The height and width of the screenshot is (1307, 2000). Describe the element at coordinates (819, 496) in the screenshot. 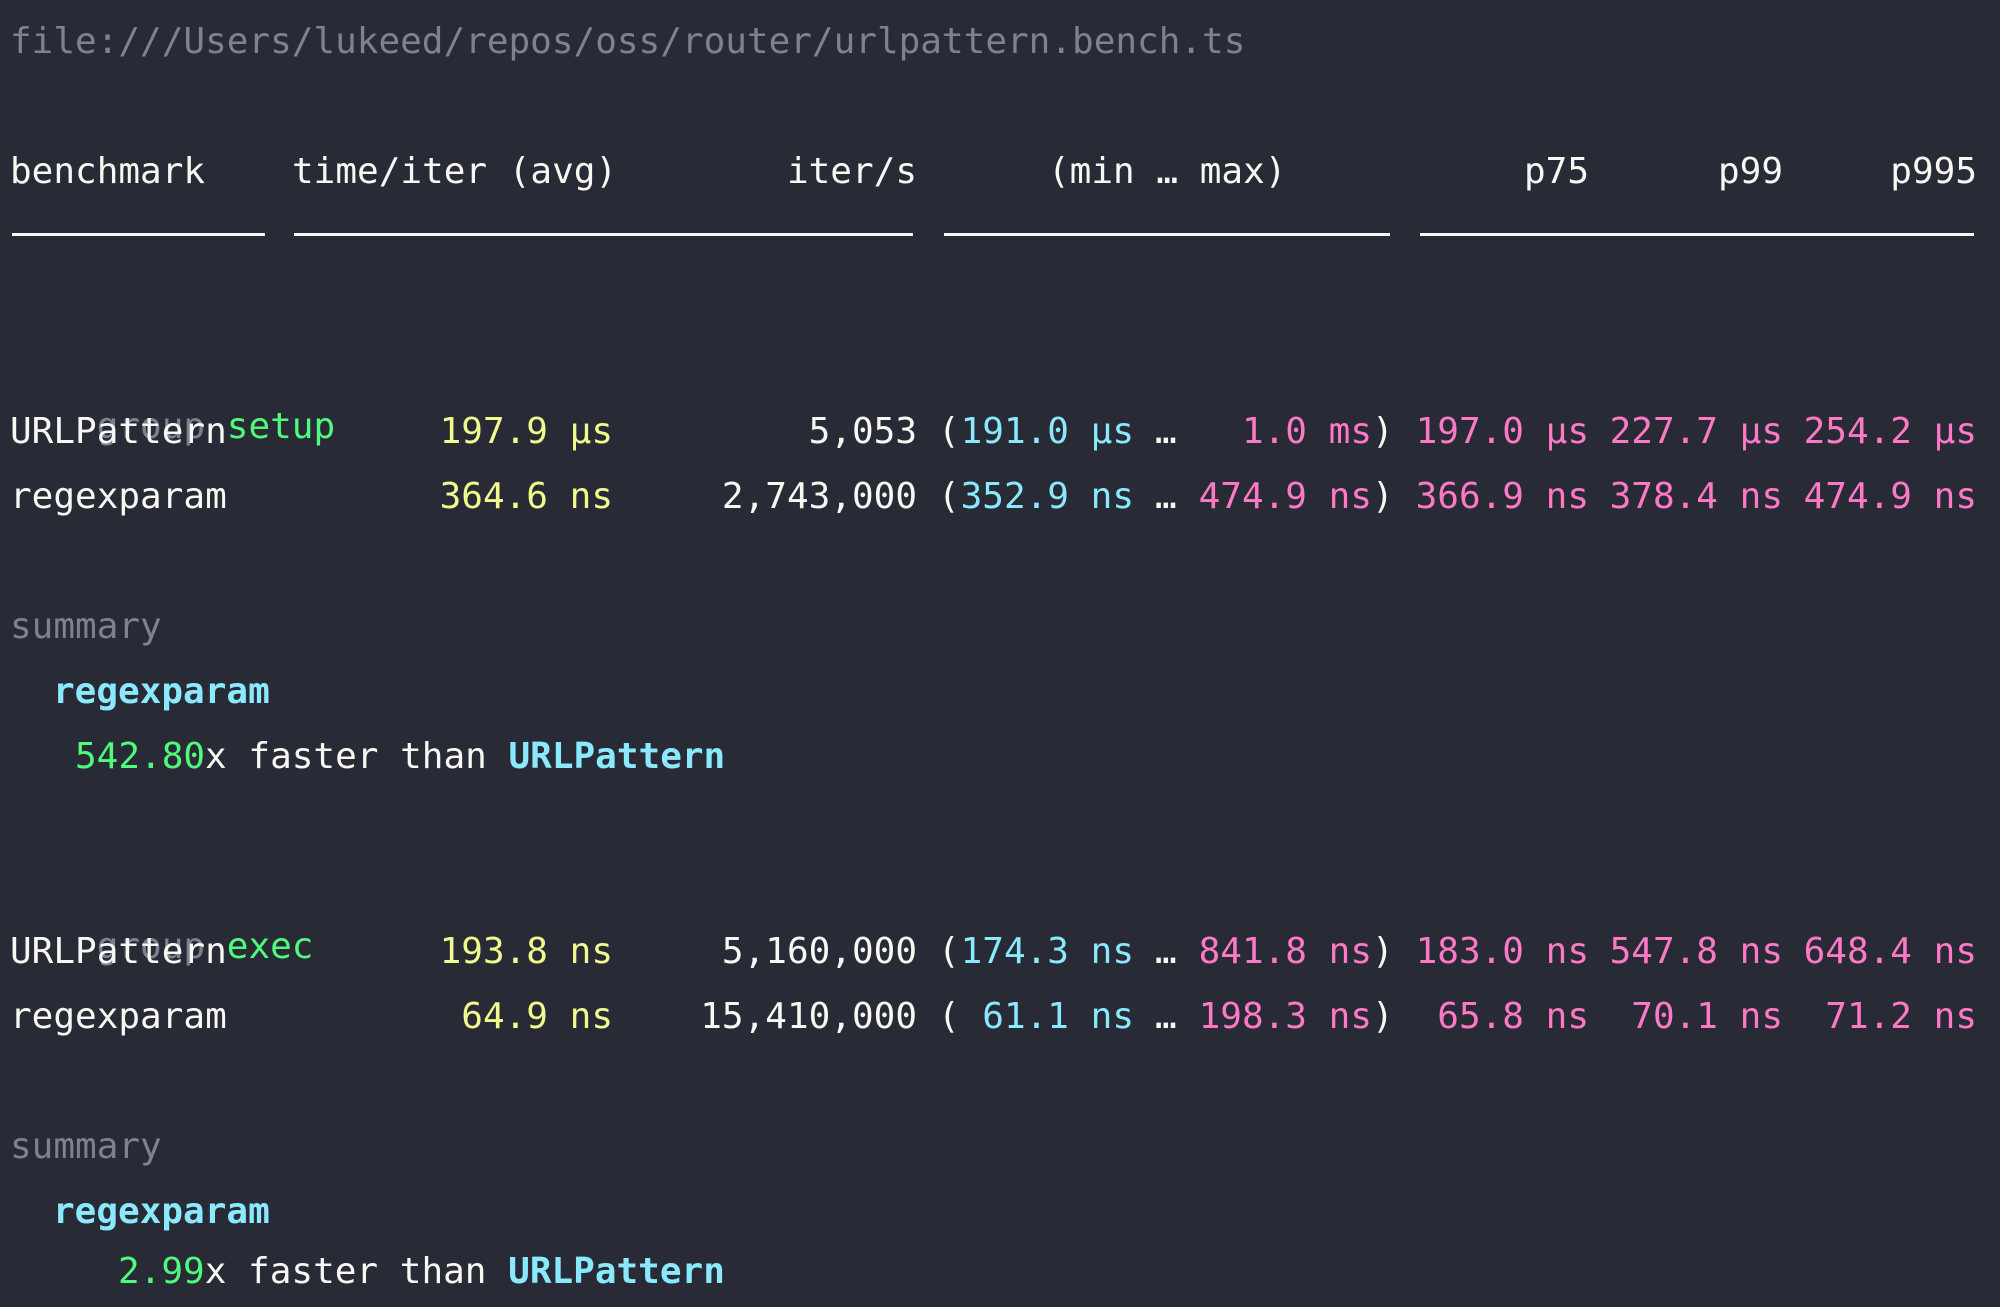

I see `row-iter-s: 2,743,000` at that location.